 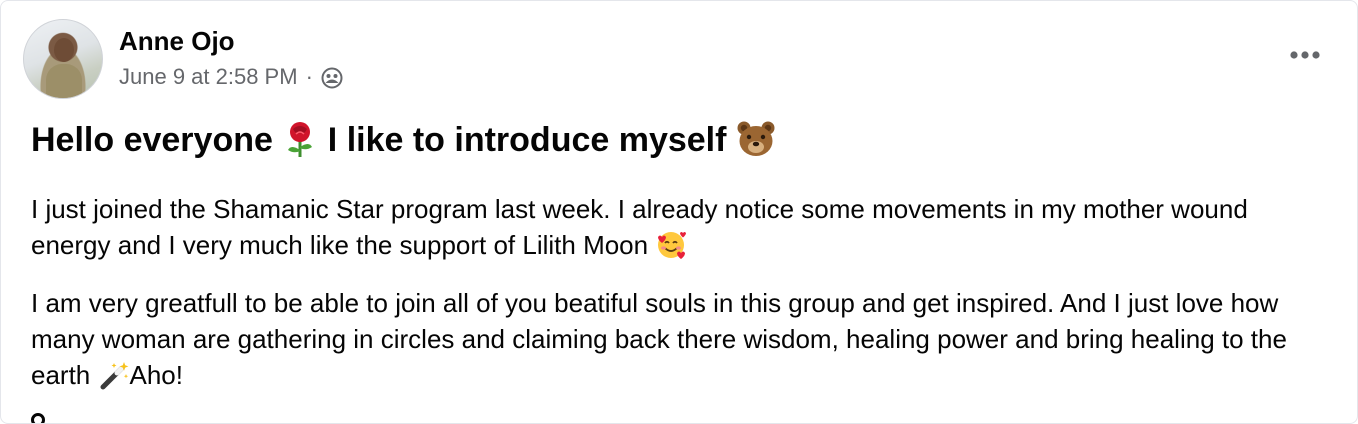 I want to click on post-header: Anne Ojo June 9 at 2:58 PM ·, so click(x=183, y=59).